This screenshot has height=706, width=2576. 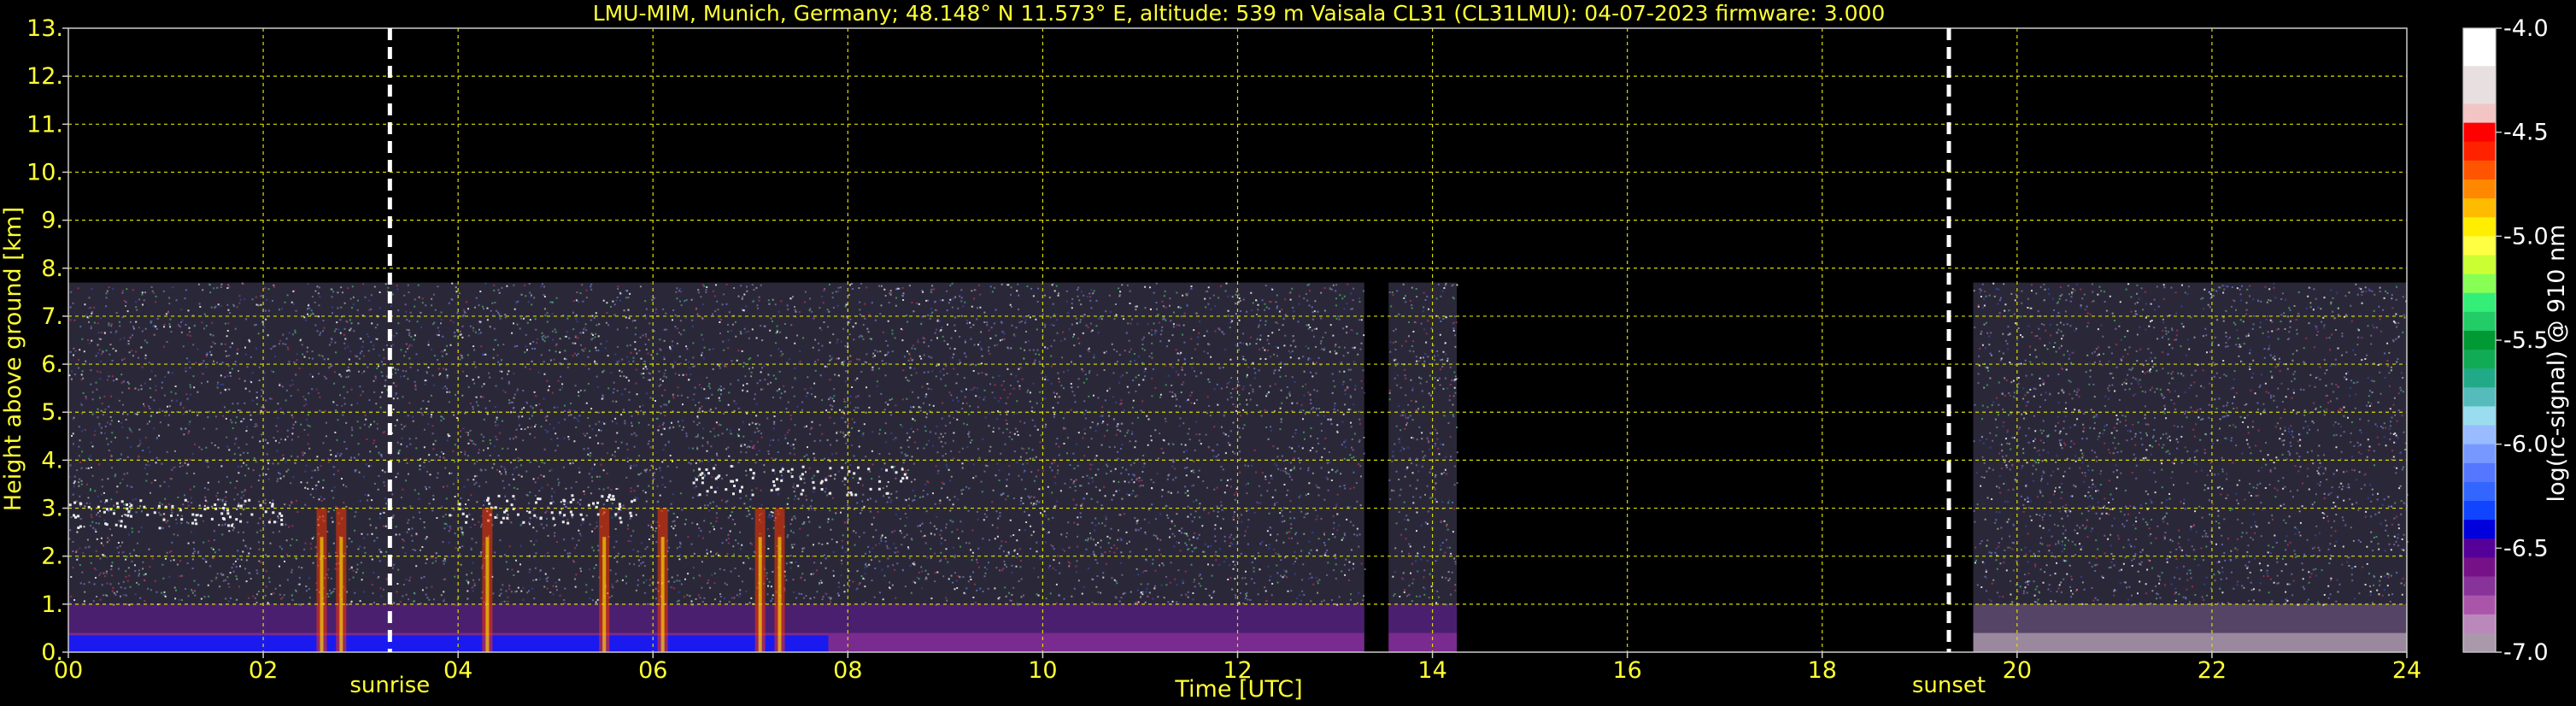 What do you see at coordinates (2526, 340) in the screenshot?
I see `colorbar-tick-label: -5.5` at bounding box center [2526, 340].